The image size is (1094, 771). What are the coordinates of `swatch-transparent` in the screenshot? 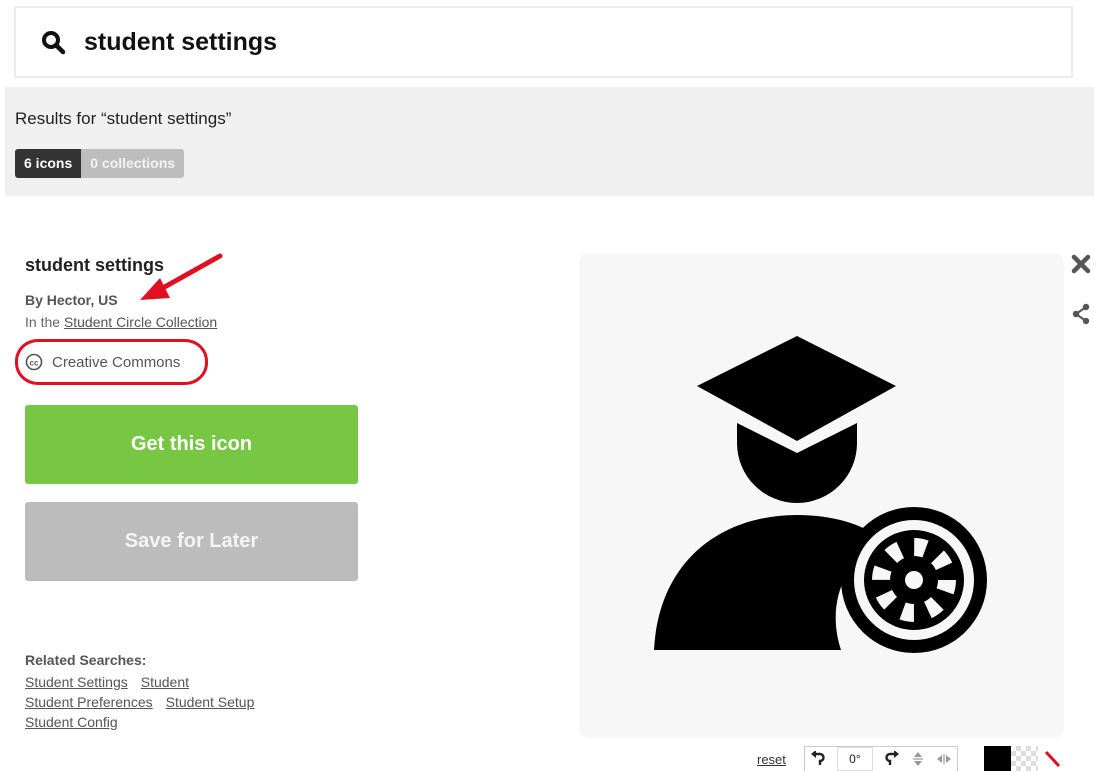 It's located at (1024, 758).